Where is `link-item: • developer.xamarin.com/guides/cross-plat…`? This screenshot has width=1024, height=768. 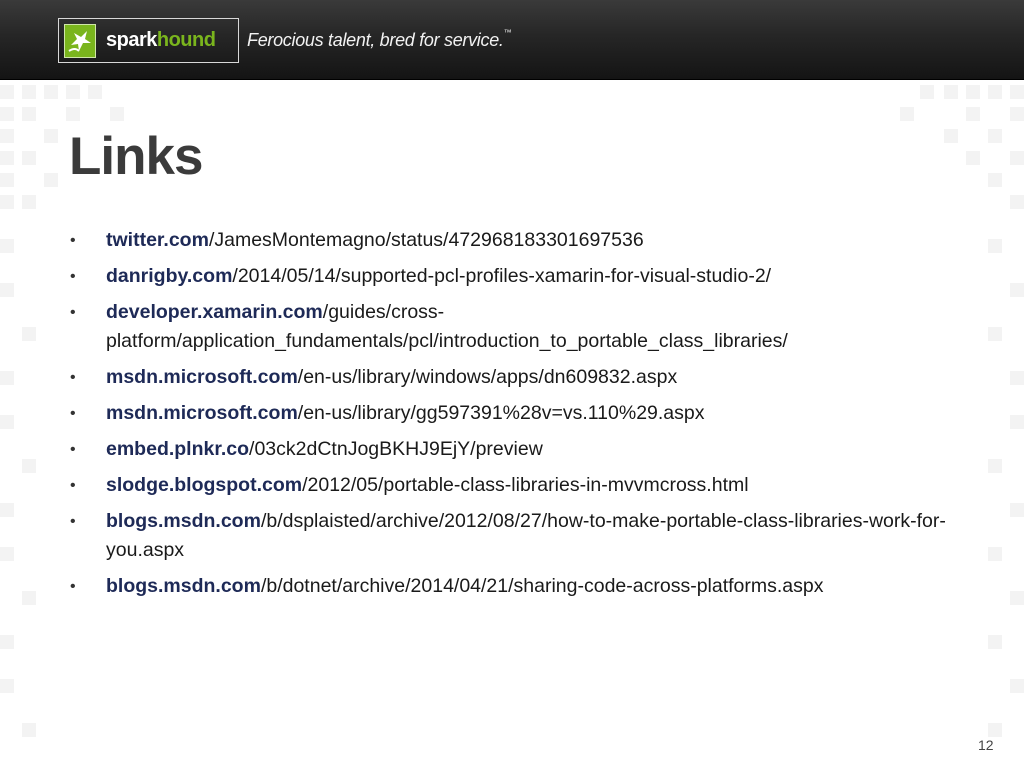
link-item: • developer.xamarin.com/guides/cross-plat… is located at coordinates (535, 327).